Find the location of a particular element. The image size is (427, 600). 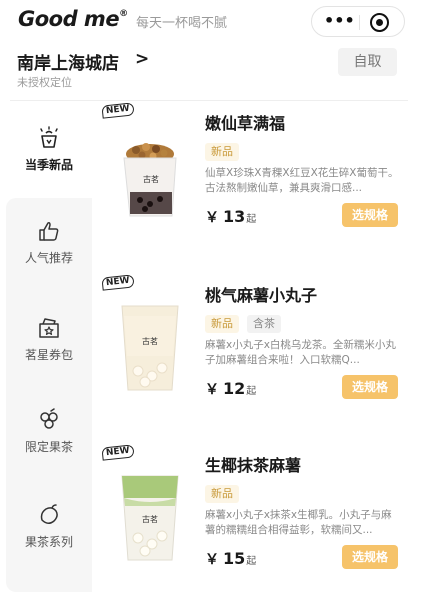

sparkle-cup-icon is located at coordinates (49, 137).